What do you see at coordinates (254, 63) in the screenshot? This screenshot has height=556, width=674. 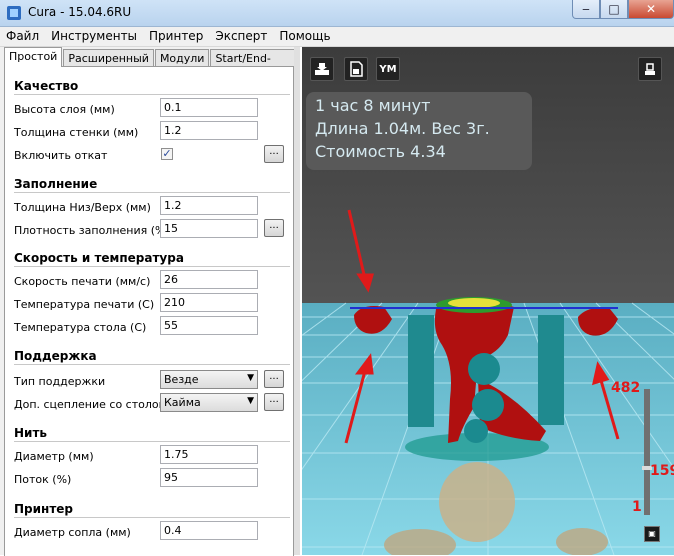 I see `tab-gcode: Start/End-GCode` at bounding box center [254, 63].